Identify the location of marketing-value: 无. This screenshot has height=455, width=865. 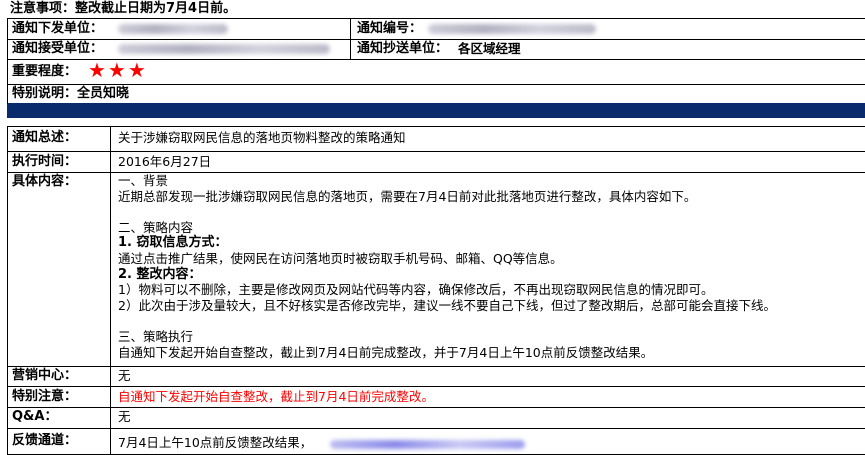
(124, 375).